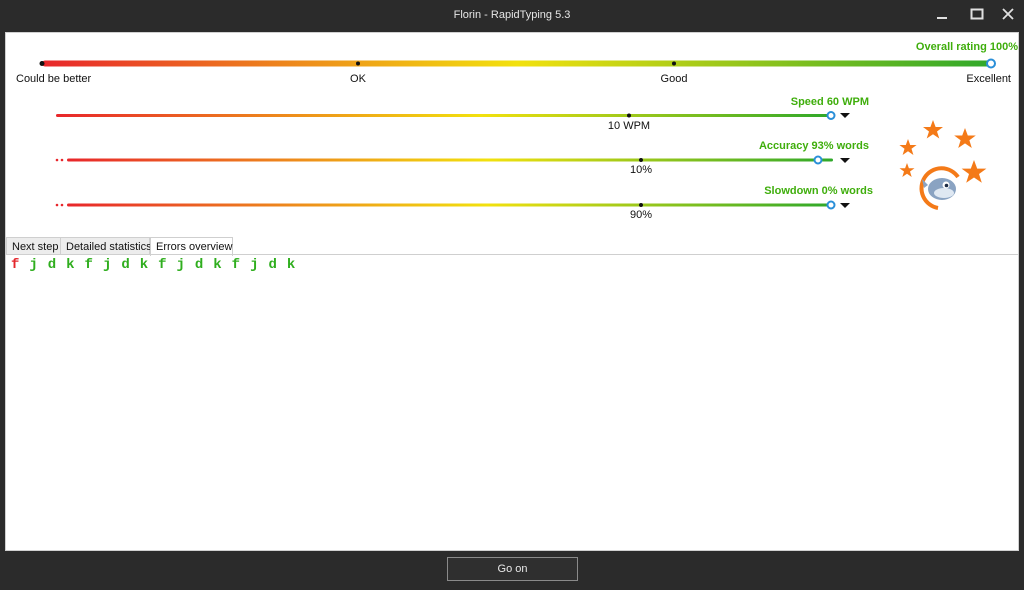  What do you see at coordinates (449, 205) in the screenshot?
I see `slowdown-bar-track` at bounding box center [449, 205].